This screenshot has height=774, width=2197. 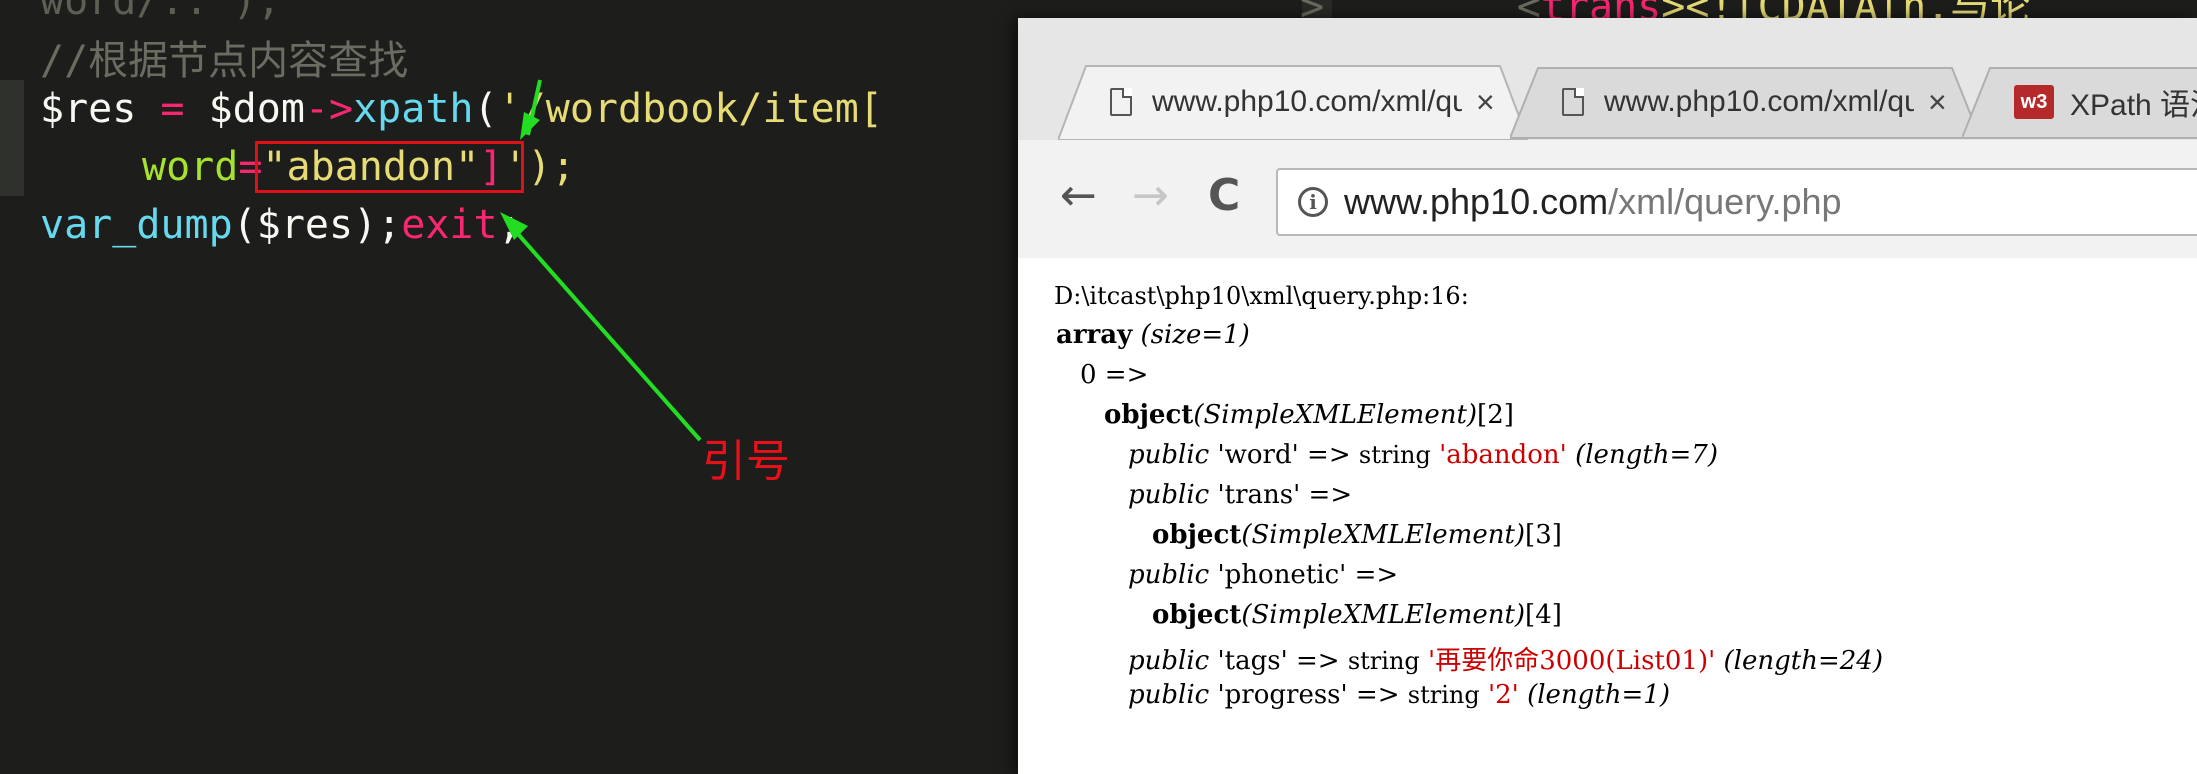 What do you see at coordinates (2034, 102) in the screenshot?
I see `w3-icon: w3` at bounding box center [2034, 102].